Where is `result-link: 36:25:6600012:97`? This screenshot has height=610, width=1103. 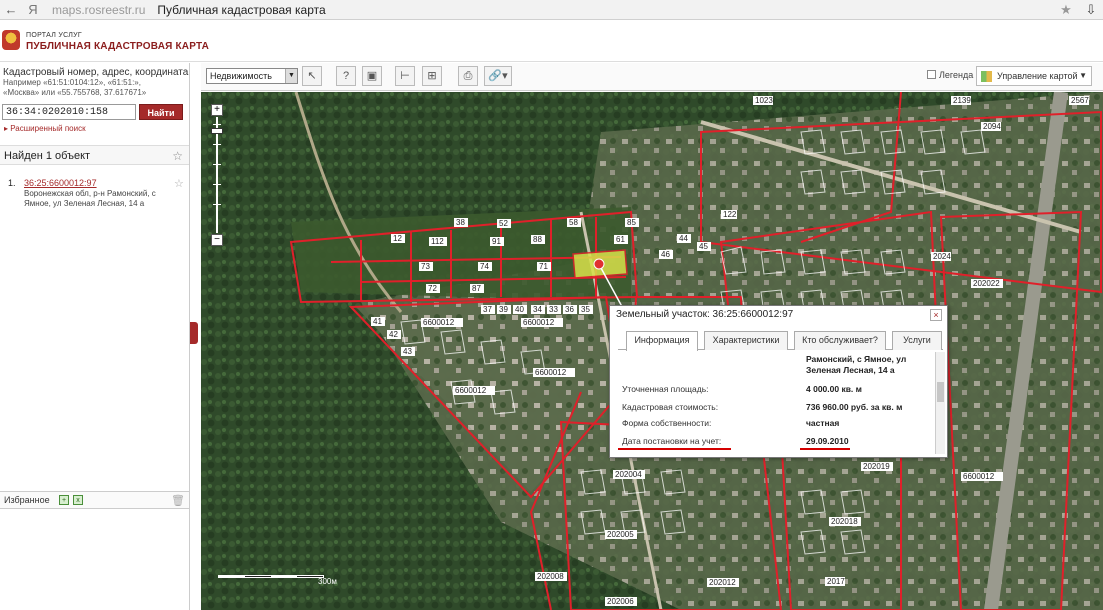
result-link: 36:25:6600012:97 is located at coordinates (60, 183).